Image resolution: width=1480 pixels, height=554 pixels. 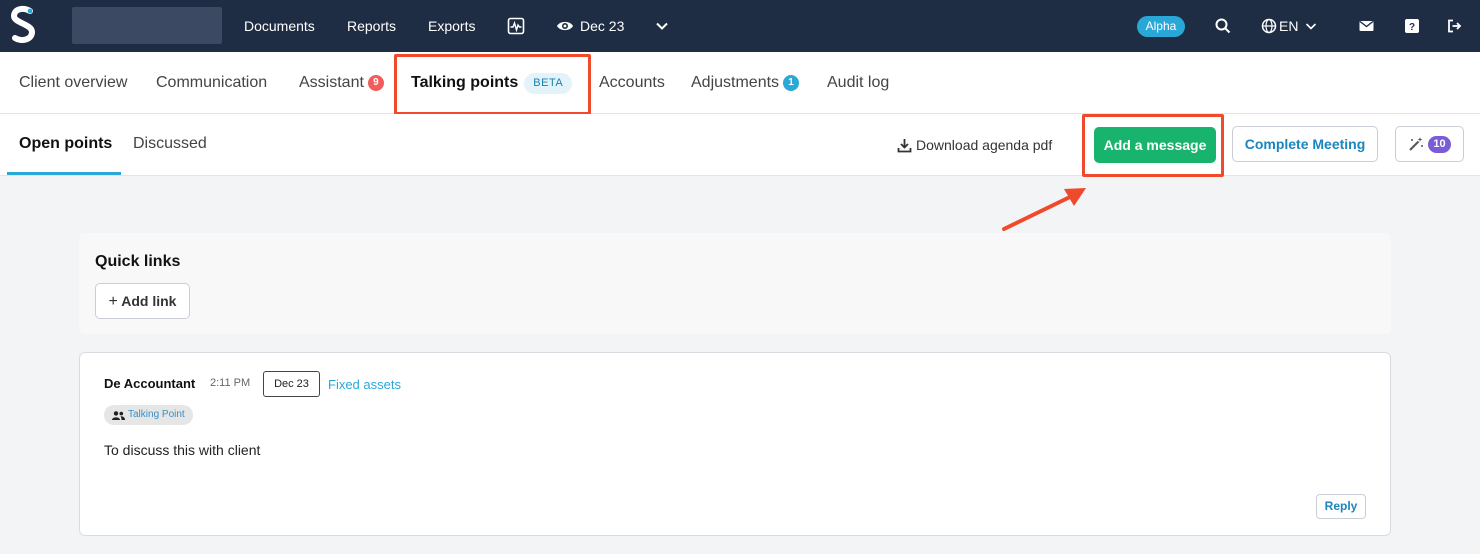 What do you see at coordinates (1454, 26) in the screenshot?
I see `logout-icon` at bounding box center [1454, 26].